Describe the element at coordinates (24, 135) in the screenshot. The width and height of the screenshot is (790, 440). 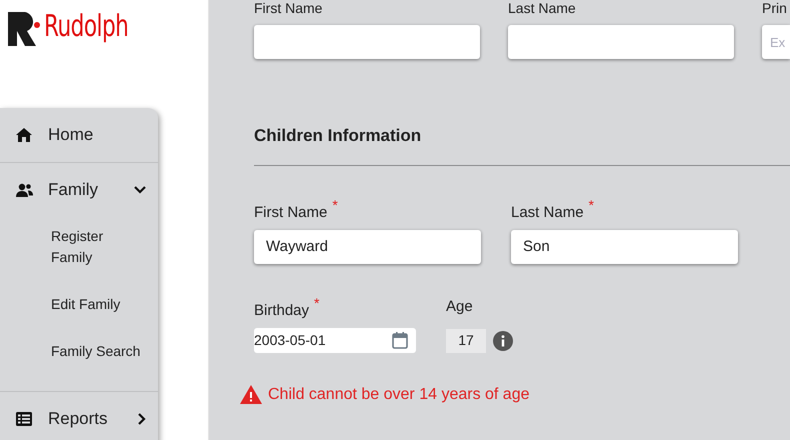
I see `home-icon` at that location.